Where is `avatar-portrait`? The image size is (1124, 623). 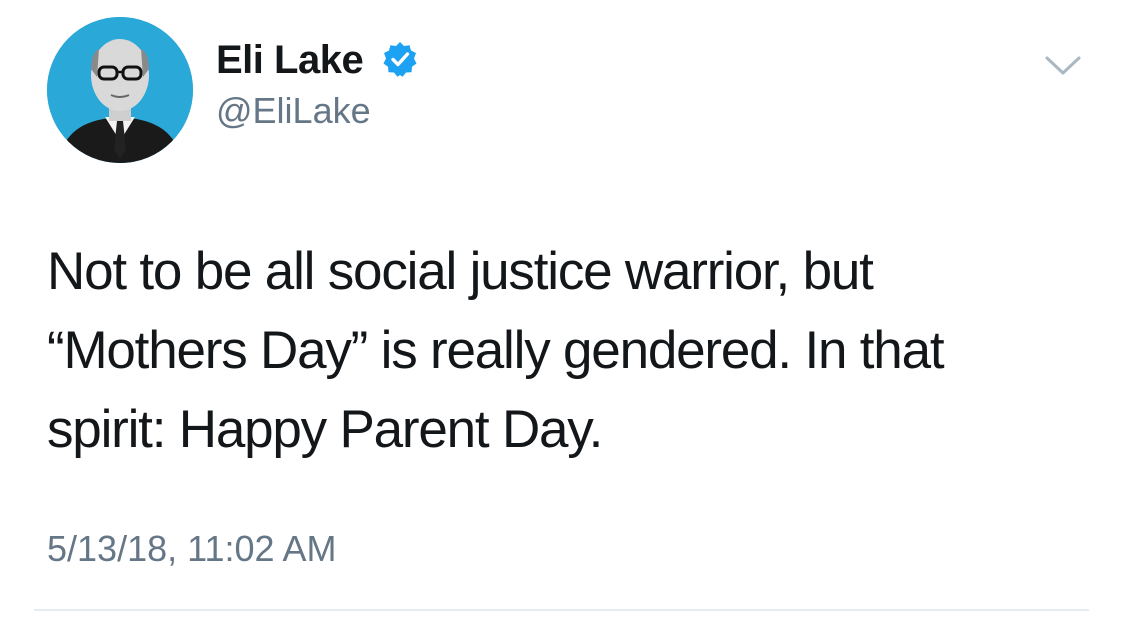
avatar-portrait is located at coordinates (120, 90).